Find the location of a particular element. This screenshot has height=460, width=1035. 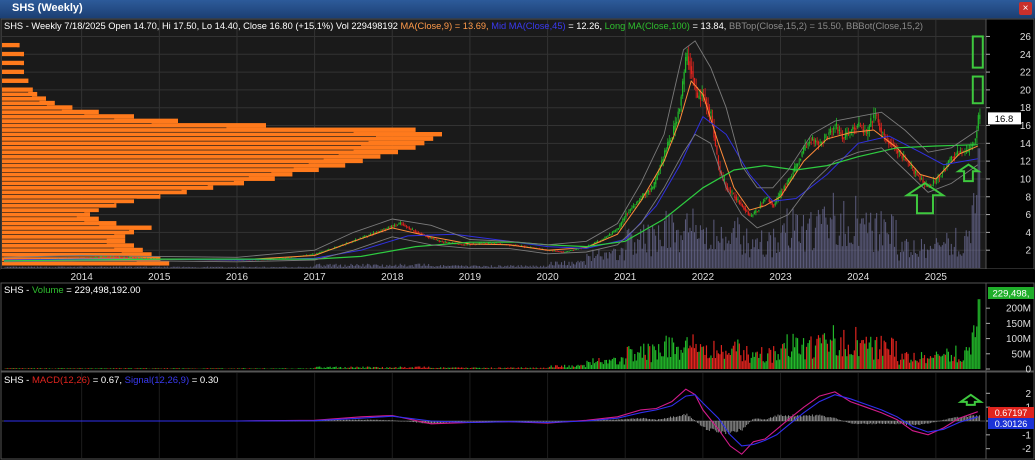

price-legend-part-1: MA(Close,9) = 13.69, is located at coordinates (446, 26).